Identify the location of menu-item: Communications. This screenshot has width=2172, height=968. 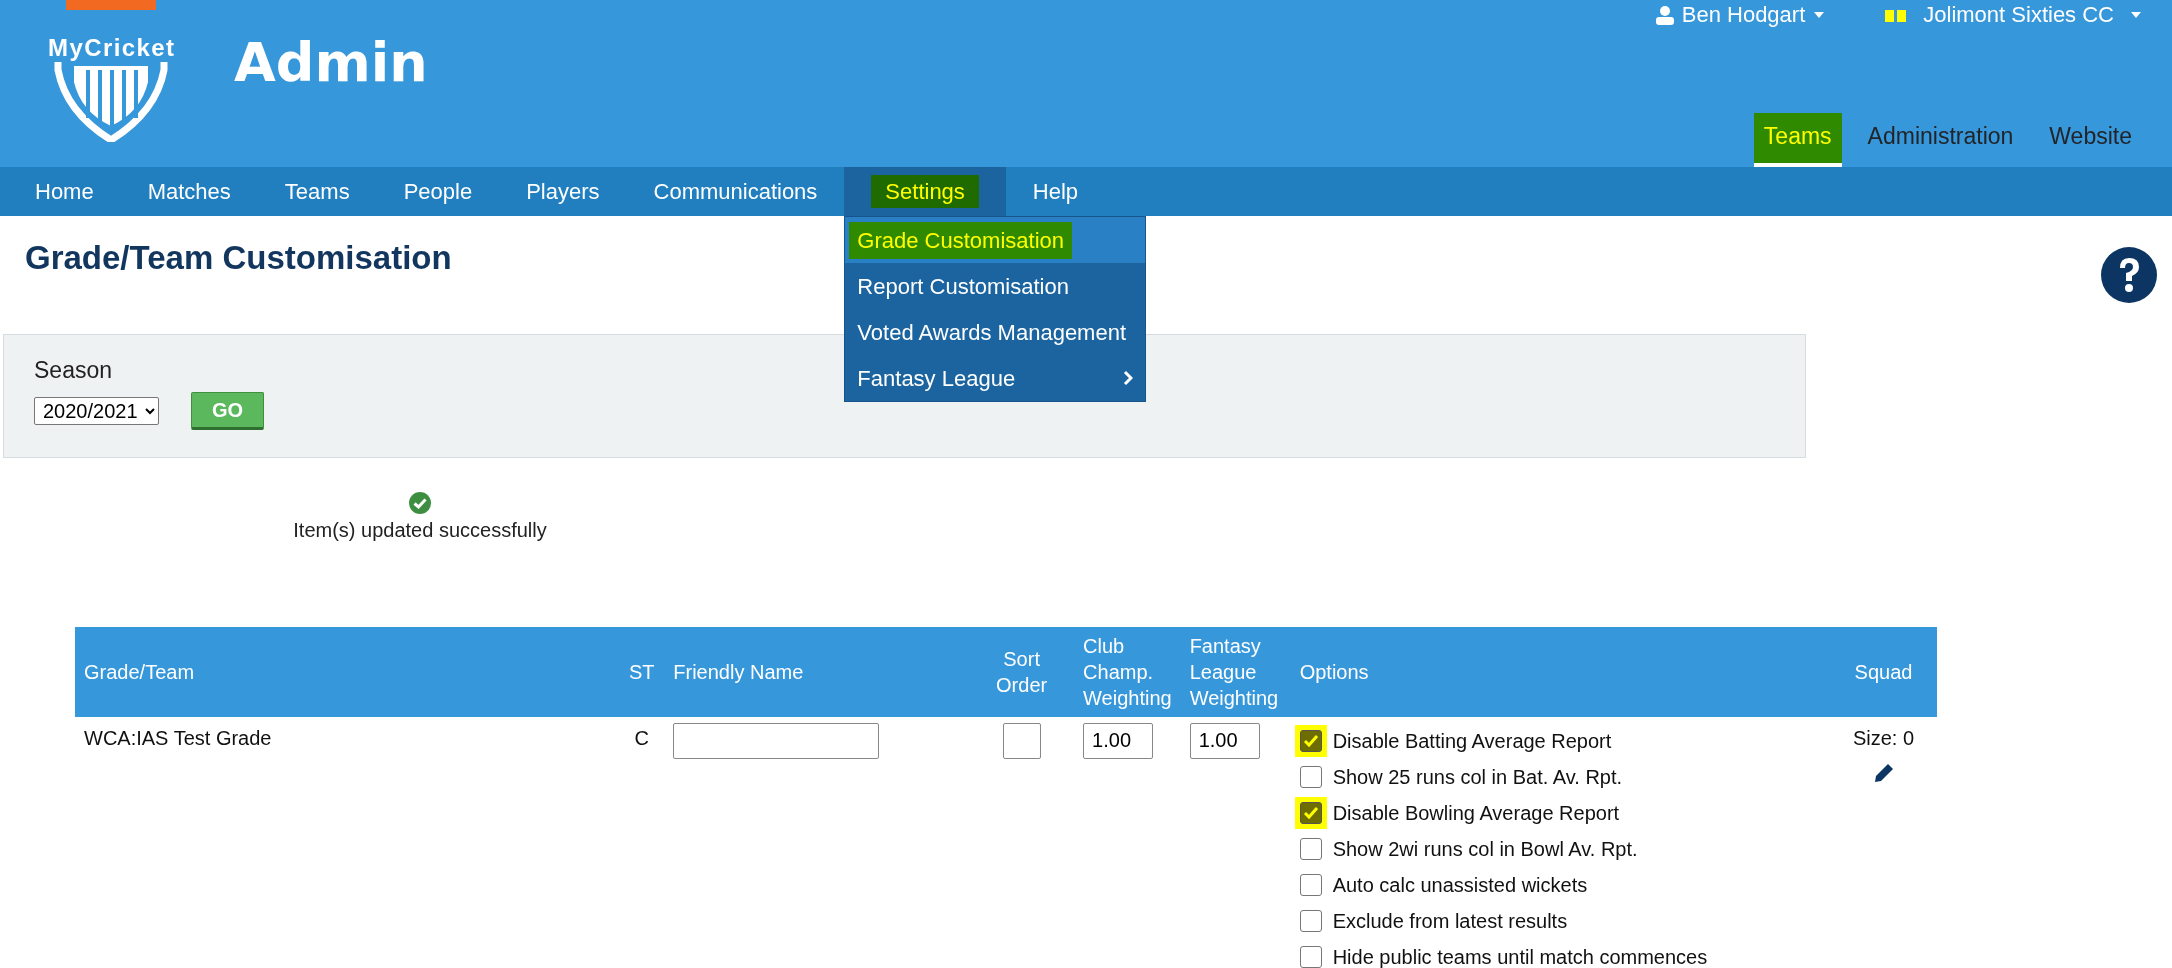
(735, 191).